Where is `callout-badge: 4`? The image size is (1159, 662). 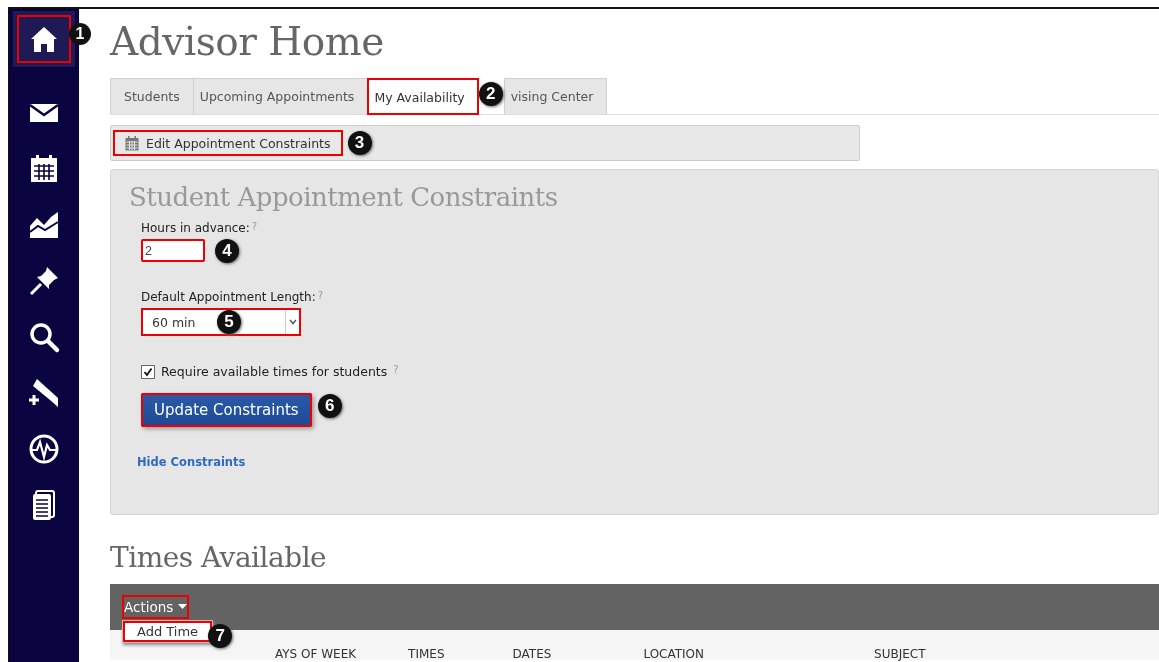 callout-badge: 4 is located at coordinates (227, 250).